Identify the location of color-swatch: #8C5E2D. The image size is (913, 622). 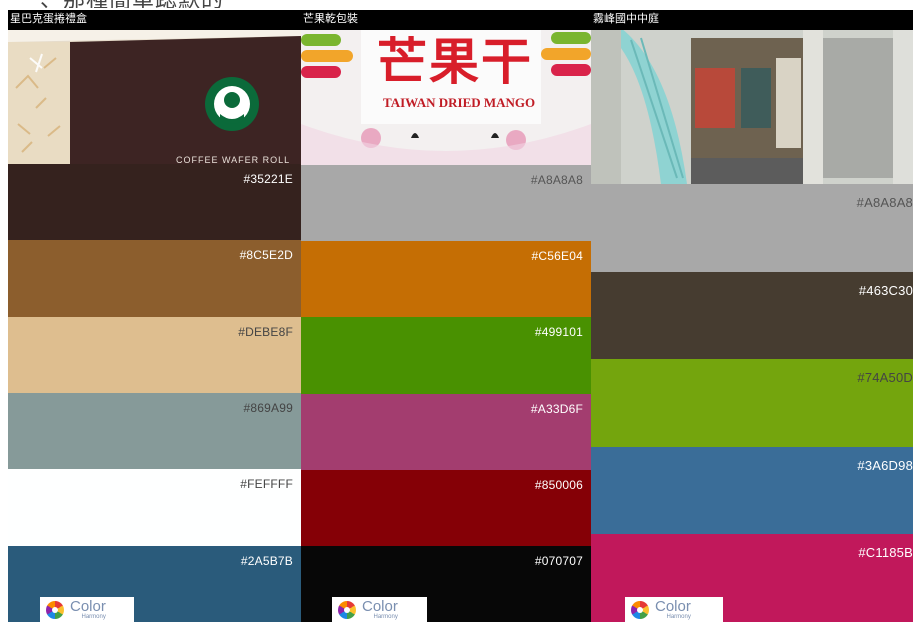
(154, 278).